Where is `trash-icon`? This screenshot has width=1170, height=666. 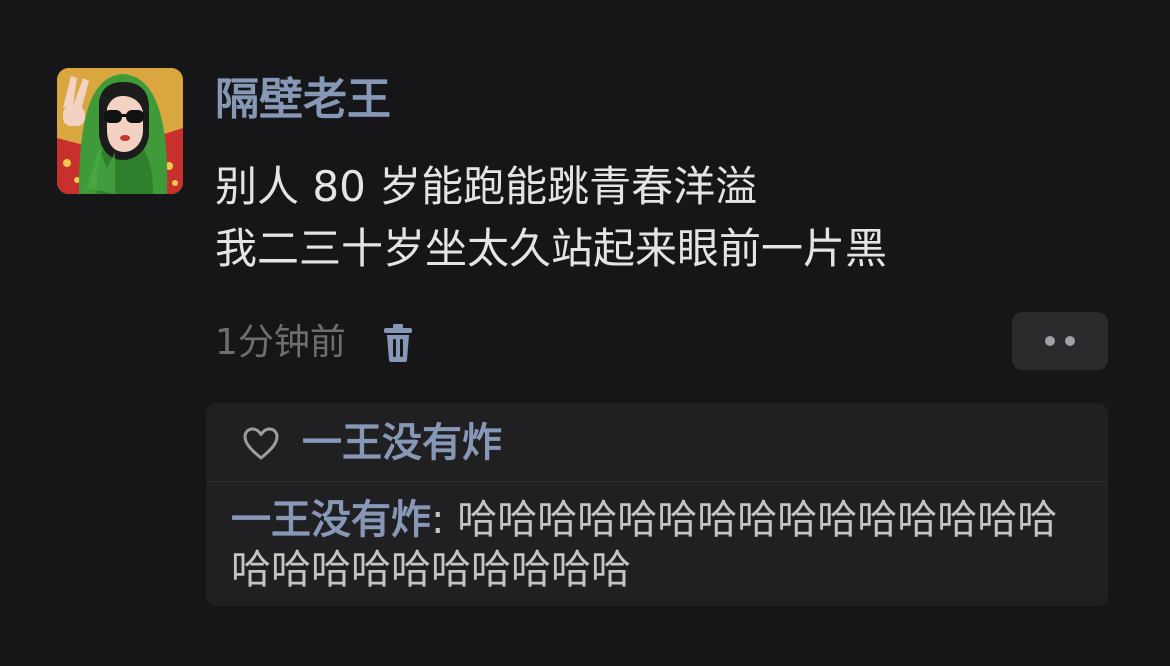
trash-icon is located at coordinates (398, 343).